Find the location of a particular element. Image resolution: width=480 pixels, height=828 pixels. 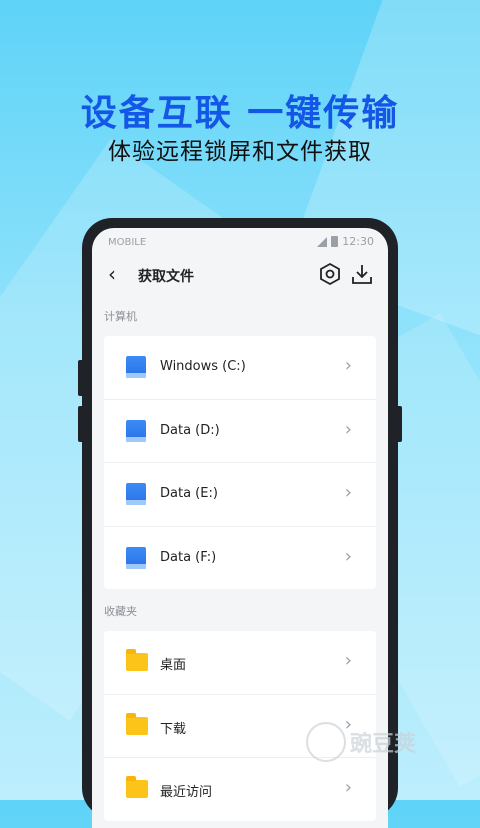

drive-row-c: Windows (C:) › is located at coordinates (240, 368).